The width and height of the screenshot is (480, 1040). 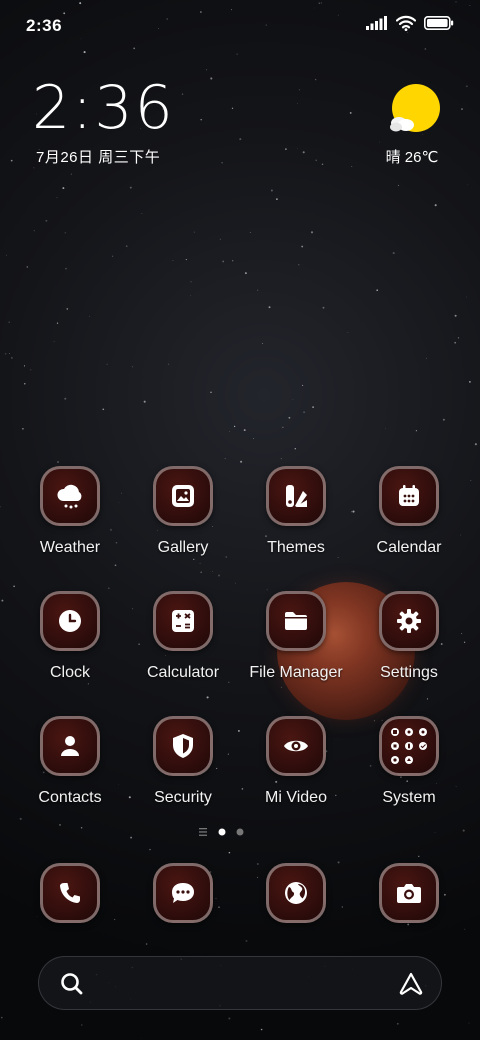 I want to click on search-bar, so click(x=240, y=983).